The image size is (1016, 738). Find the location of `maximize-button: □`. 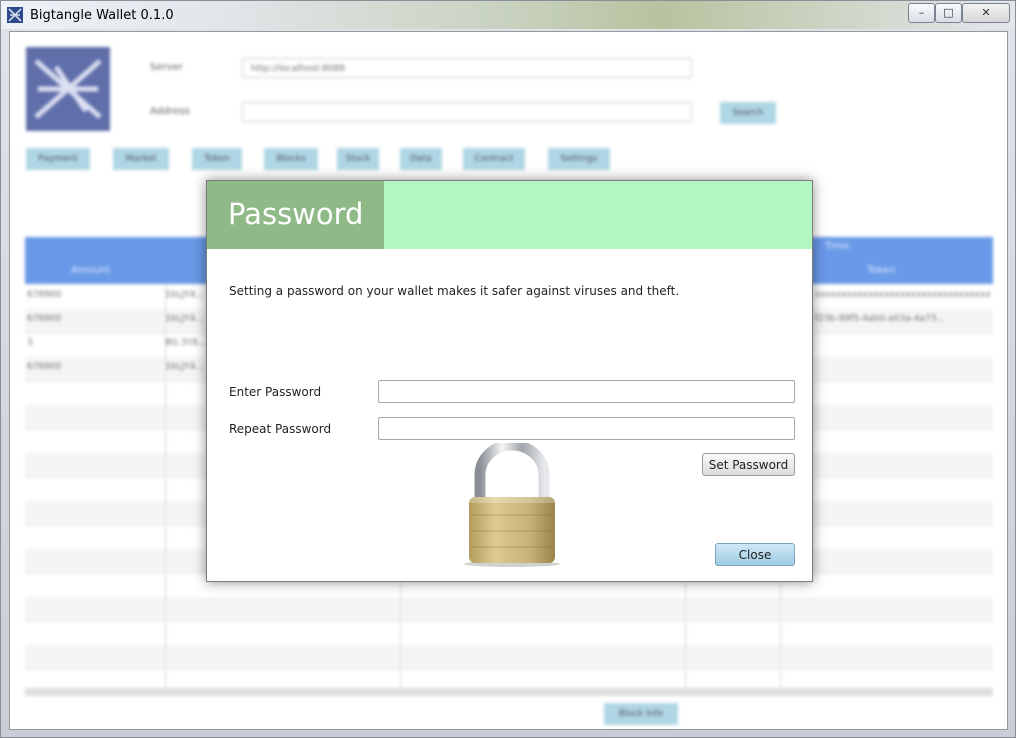

maximize-button: □ is located at coordinates (948, 13).